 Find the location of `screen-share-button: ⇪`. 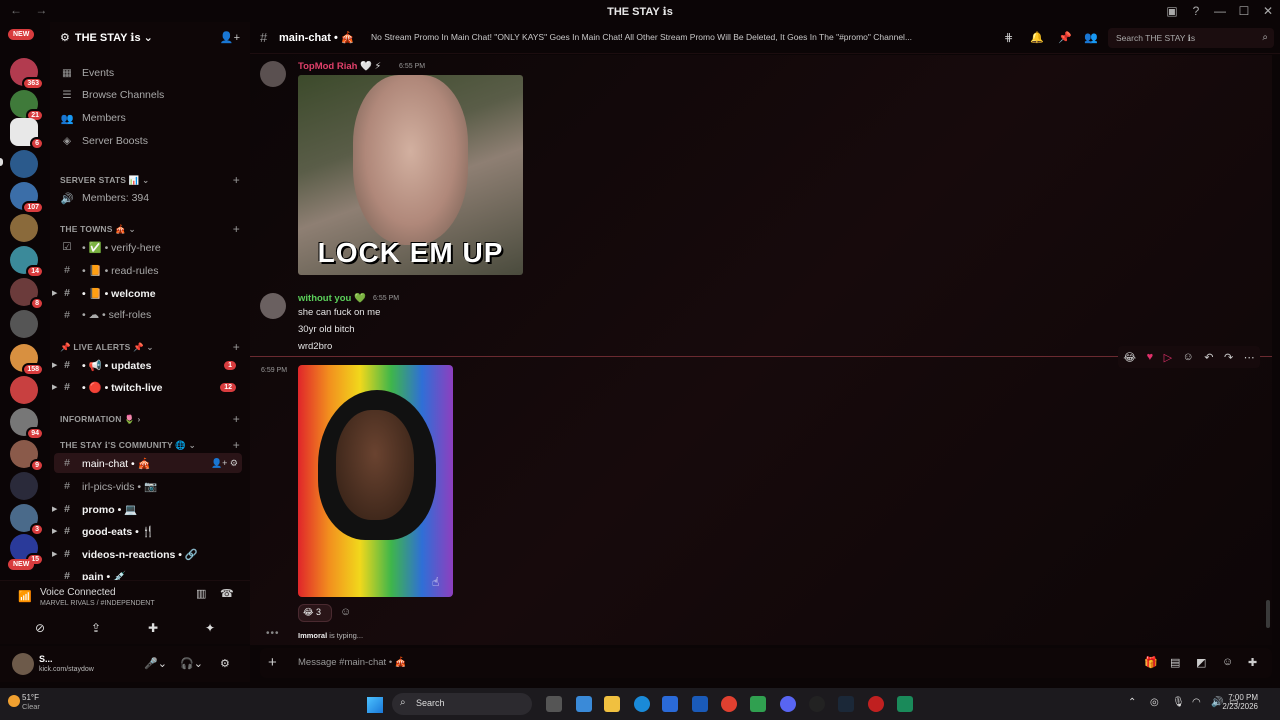

screen-share-button: ⇪ is located at coordinates (96, 628).